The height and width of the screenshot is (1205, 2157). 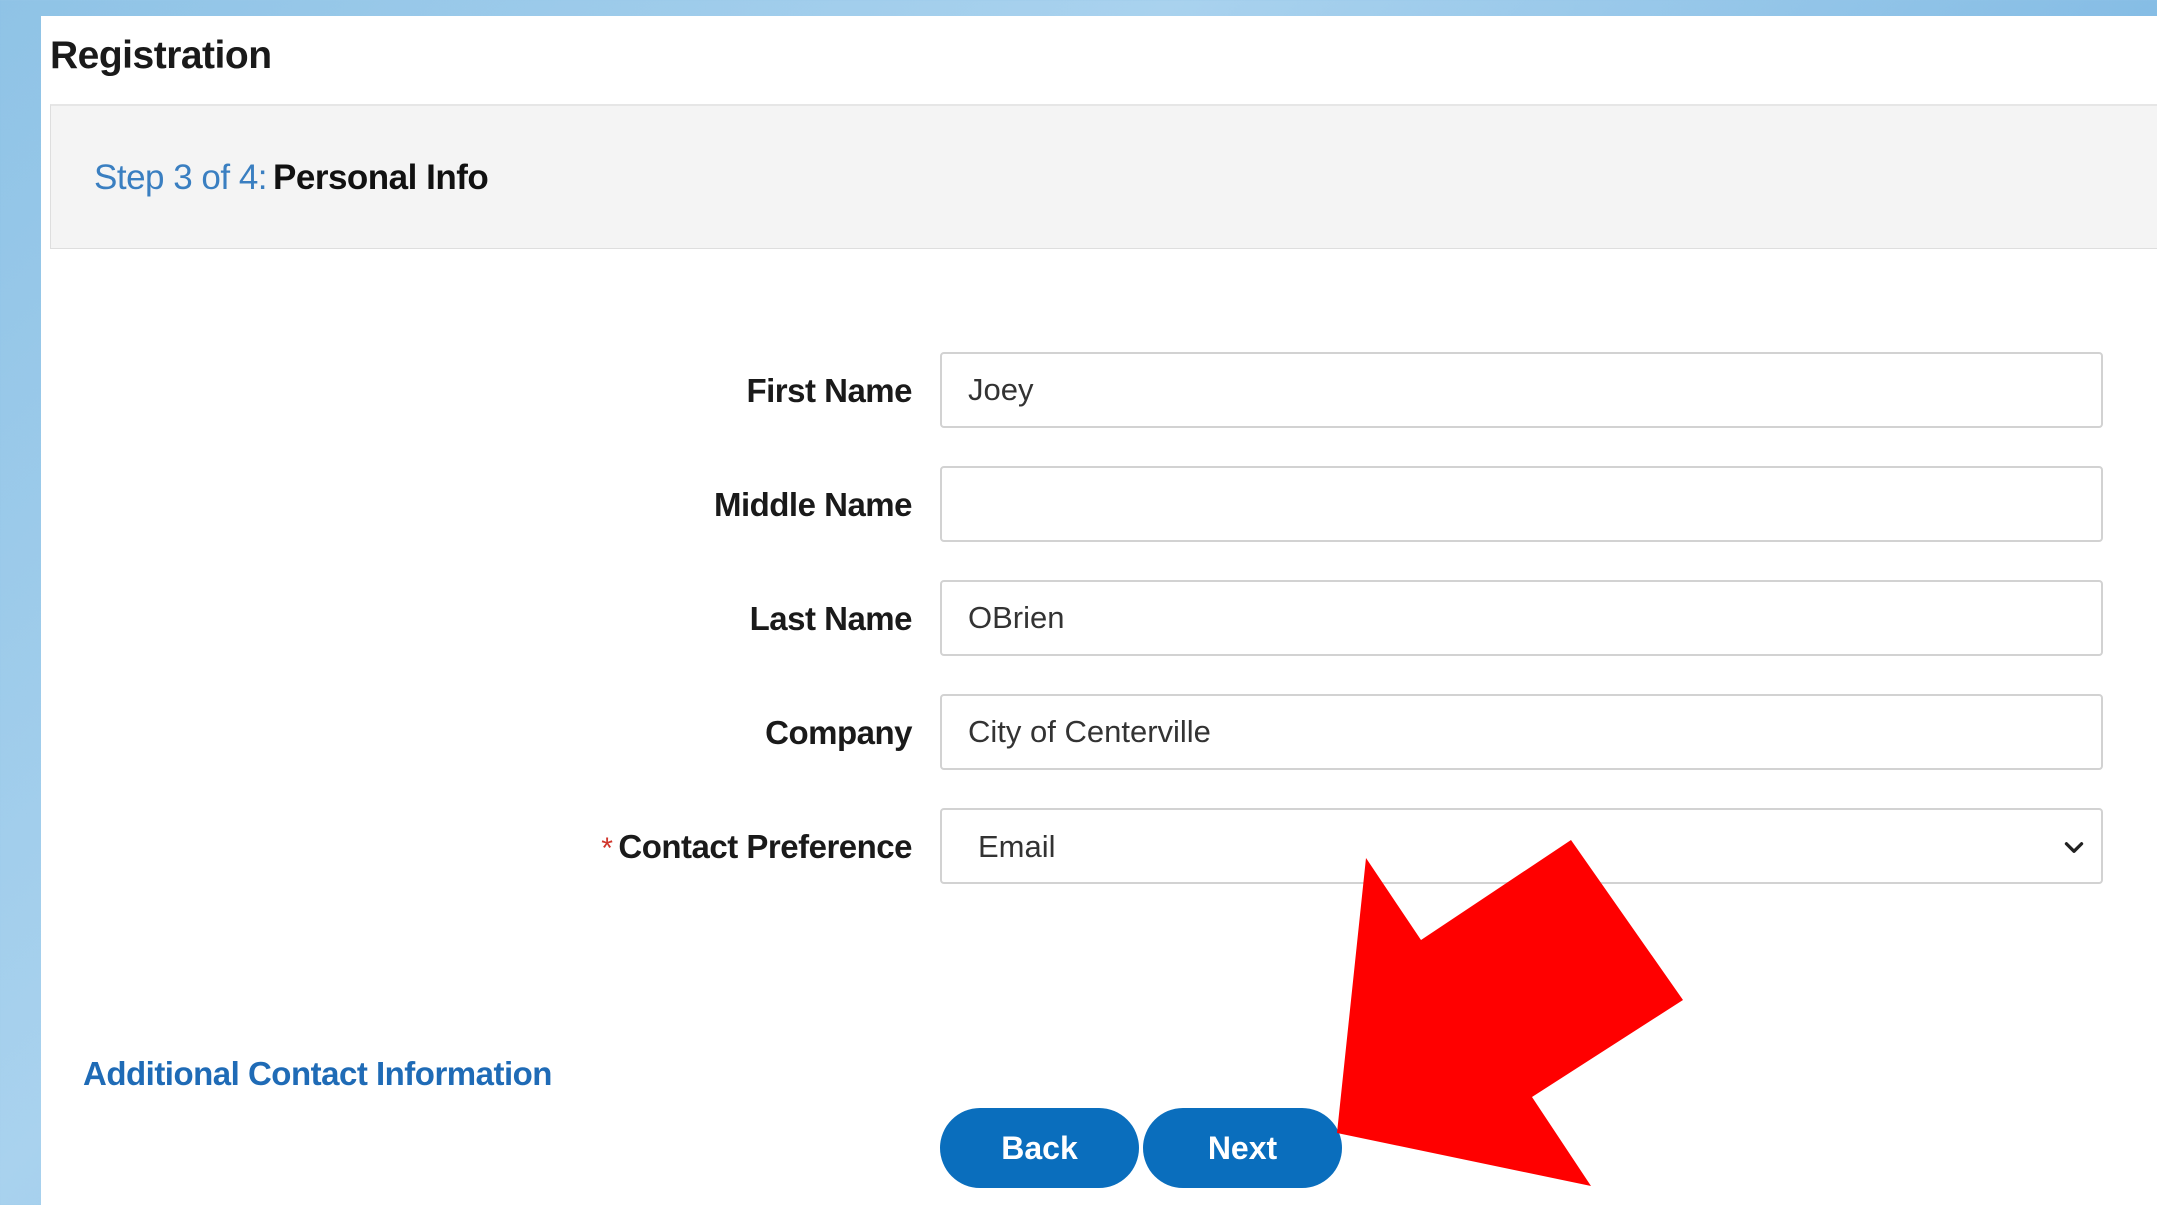 I want to click on middle-name-input, so click(x=1521, y=504).